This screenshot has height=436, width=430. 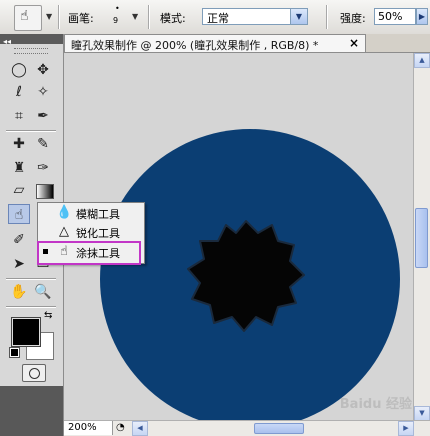 I want to click on smudge-tool-button: ☝, so click(x=19, y=214).